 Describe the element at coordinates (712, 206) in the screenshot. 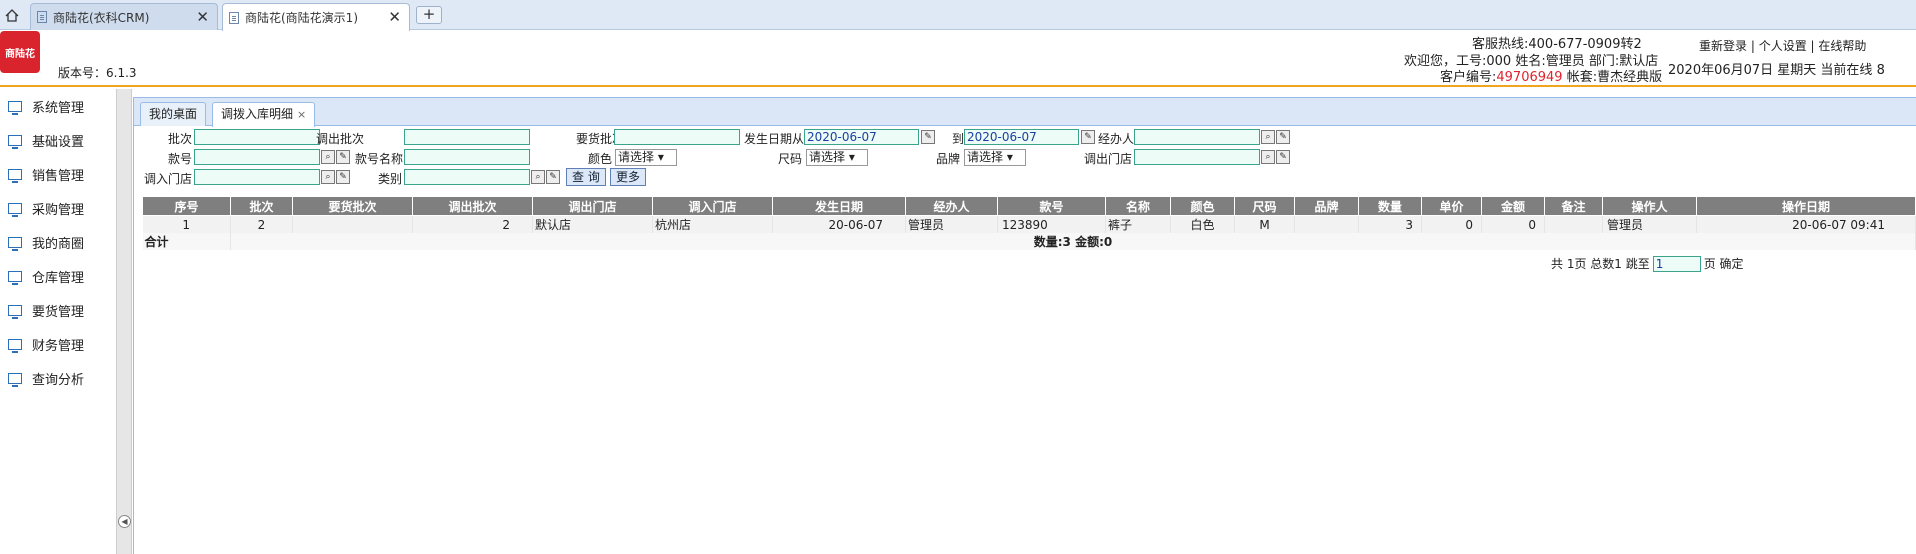

I see `col-in-store: 调入门店` at that location.